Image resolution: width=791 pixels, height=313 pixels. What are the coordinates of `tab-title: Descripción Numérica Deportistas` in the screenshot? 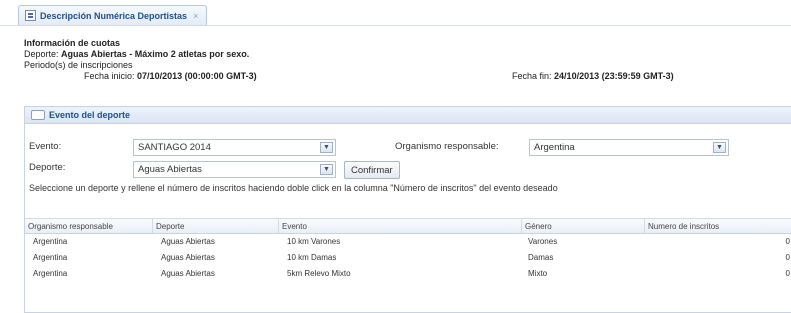 It's located at (114, 15).